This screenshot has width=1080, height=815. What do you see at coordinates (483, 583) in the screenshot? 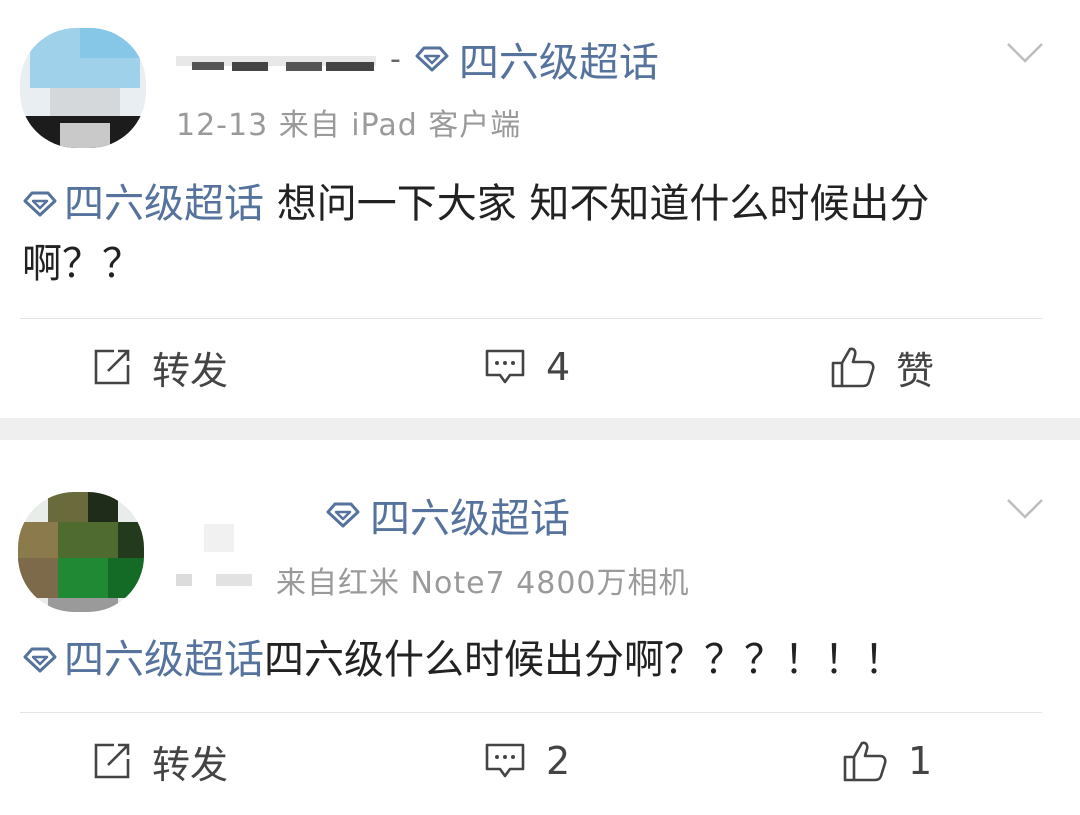
I see `post-meta: 来自红米 Note7 4800万相机` at bounding box center [483, 583].